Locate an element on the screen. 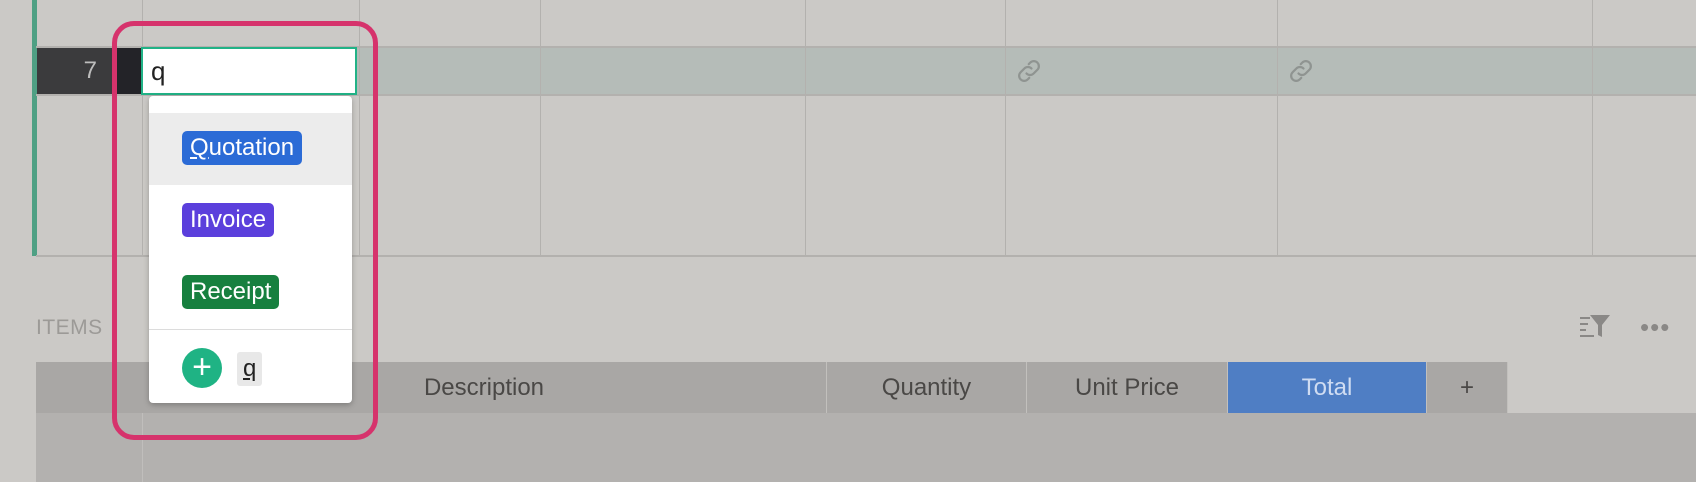 The width and height of the screenshot is (1696, 482). column-header-unit-price: Unit Price is located at coordinates (1127, 387).